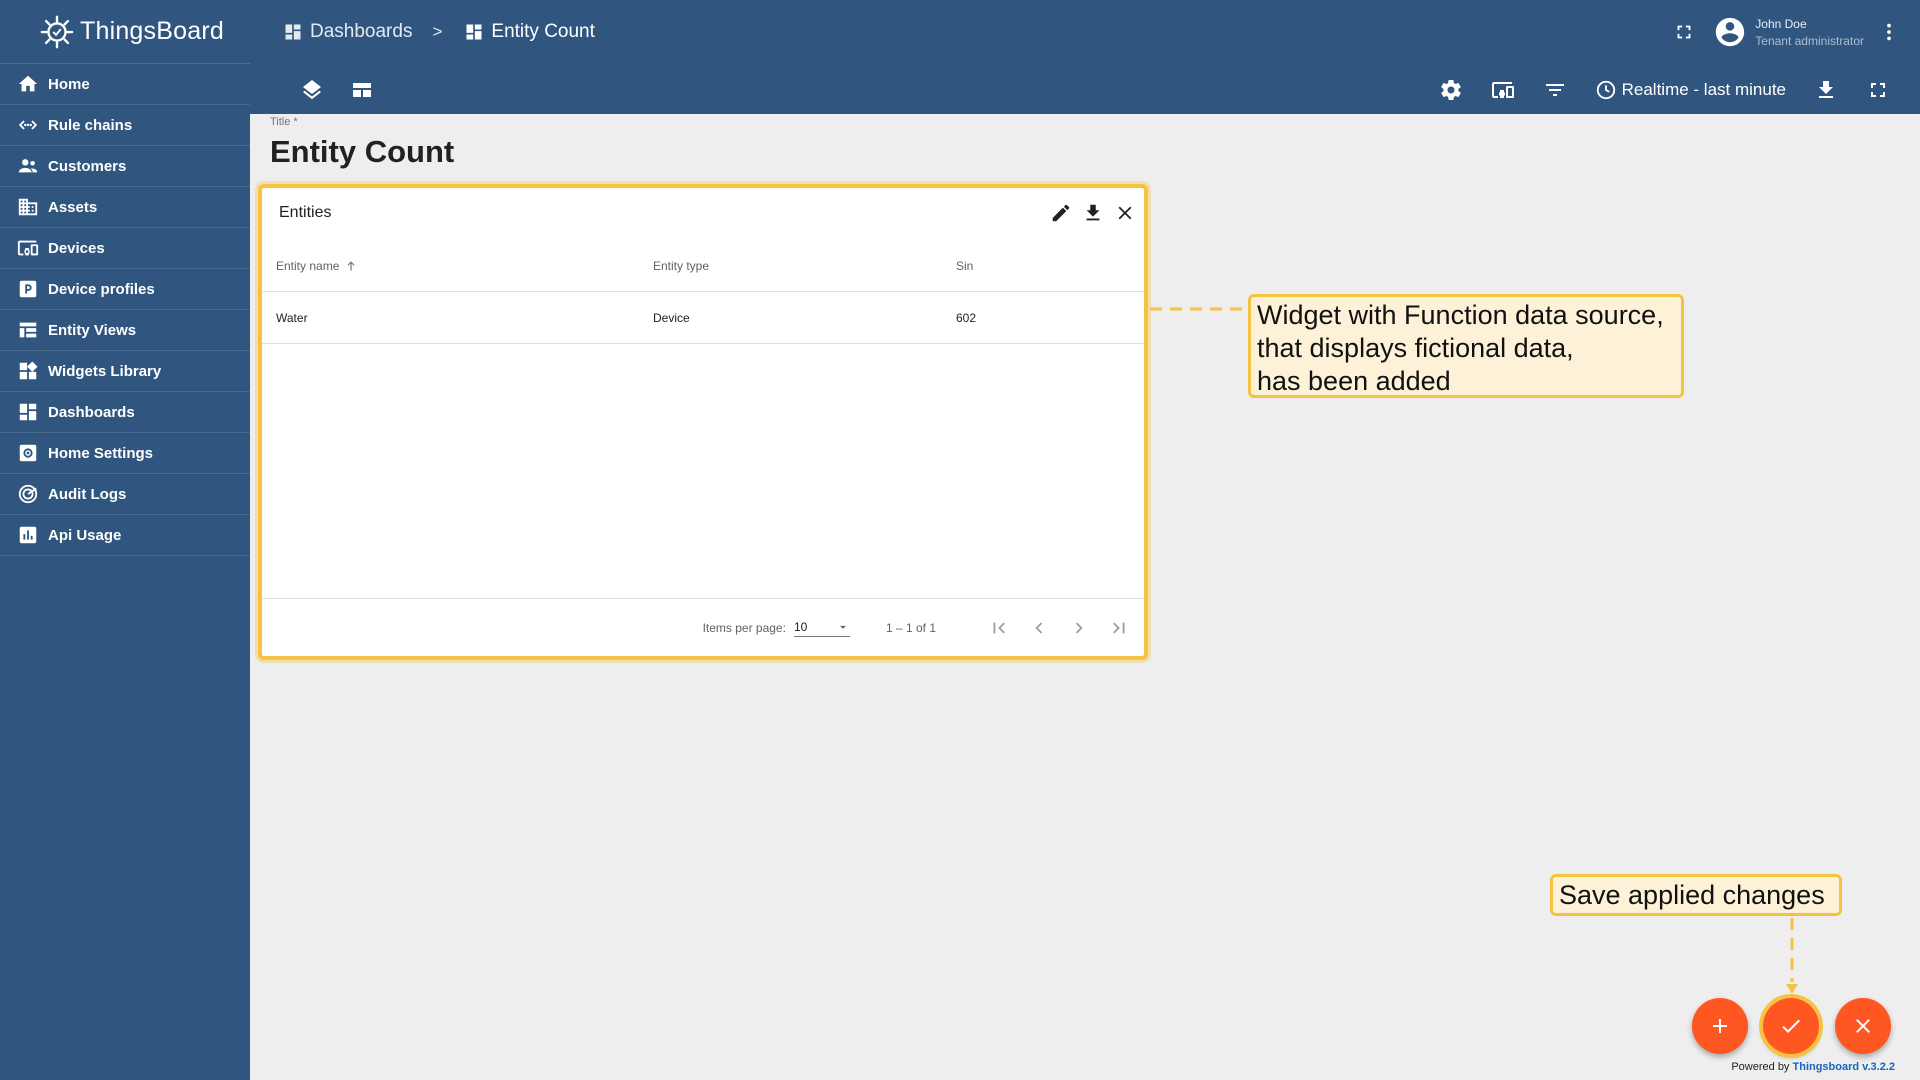  What do you see at coordinates (125, 535) in the screenshot?
I see `sidebar-item-api-usage: Api Usage` at bounding box center [125, 535].